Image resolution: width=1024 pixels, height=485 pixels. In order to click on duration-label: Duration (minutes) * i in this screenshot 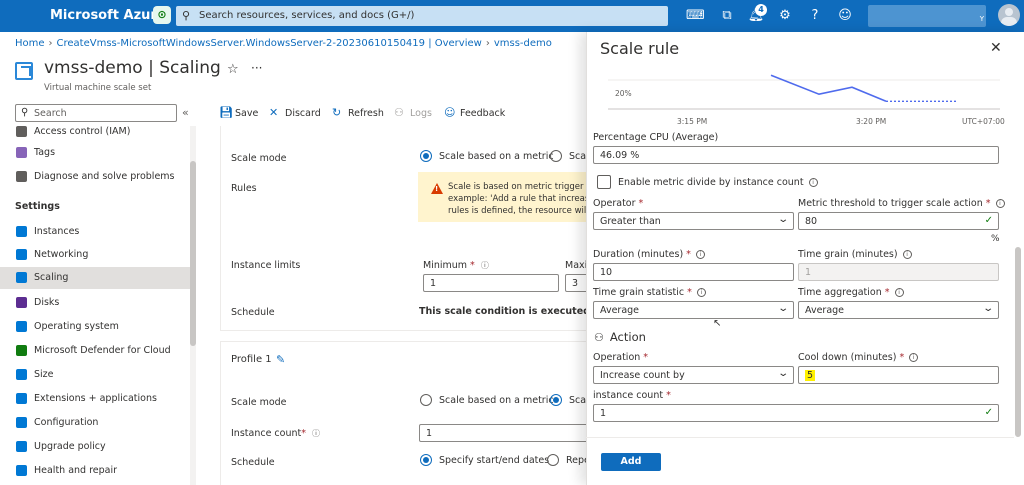, I will do `click(649, 254)`.